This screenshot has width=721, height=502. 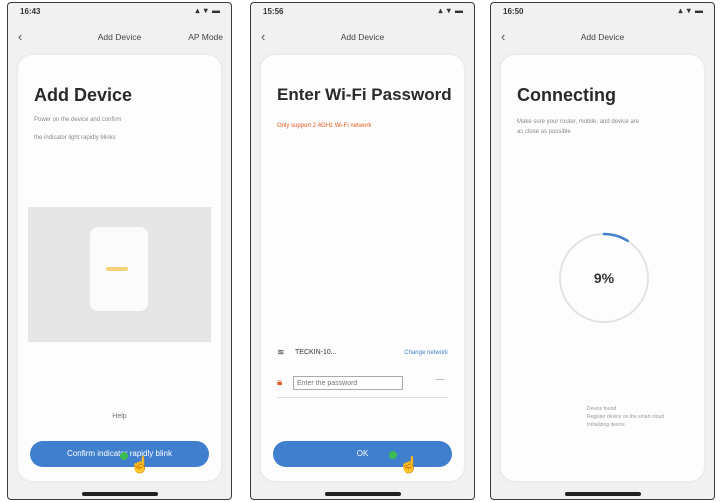 I want to click on step-initializing: Initializing device, so click(x=606, y=425).